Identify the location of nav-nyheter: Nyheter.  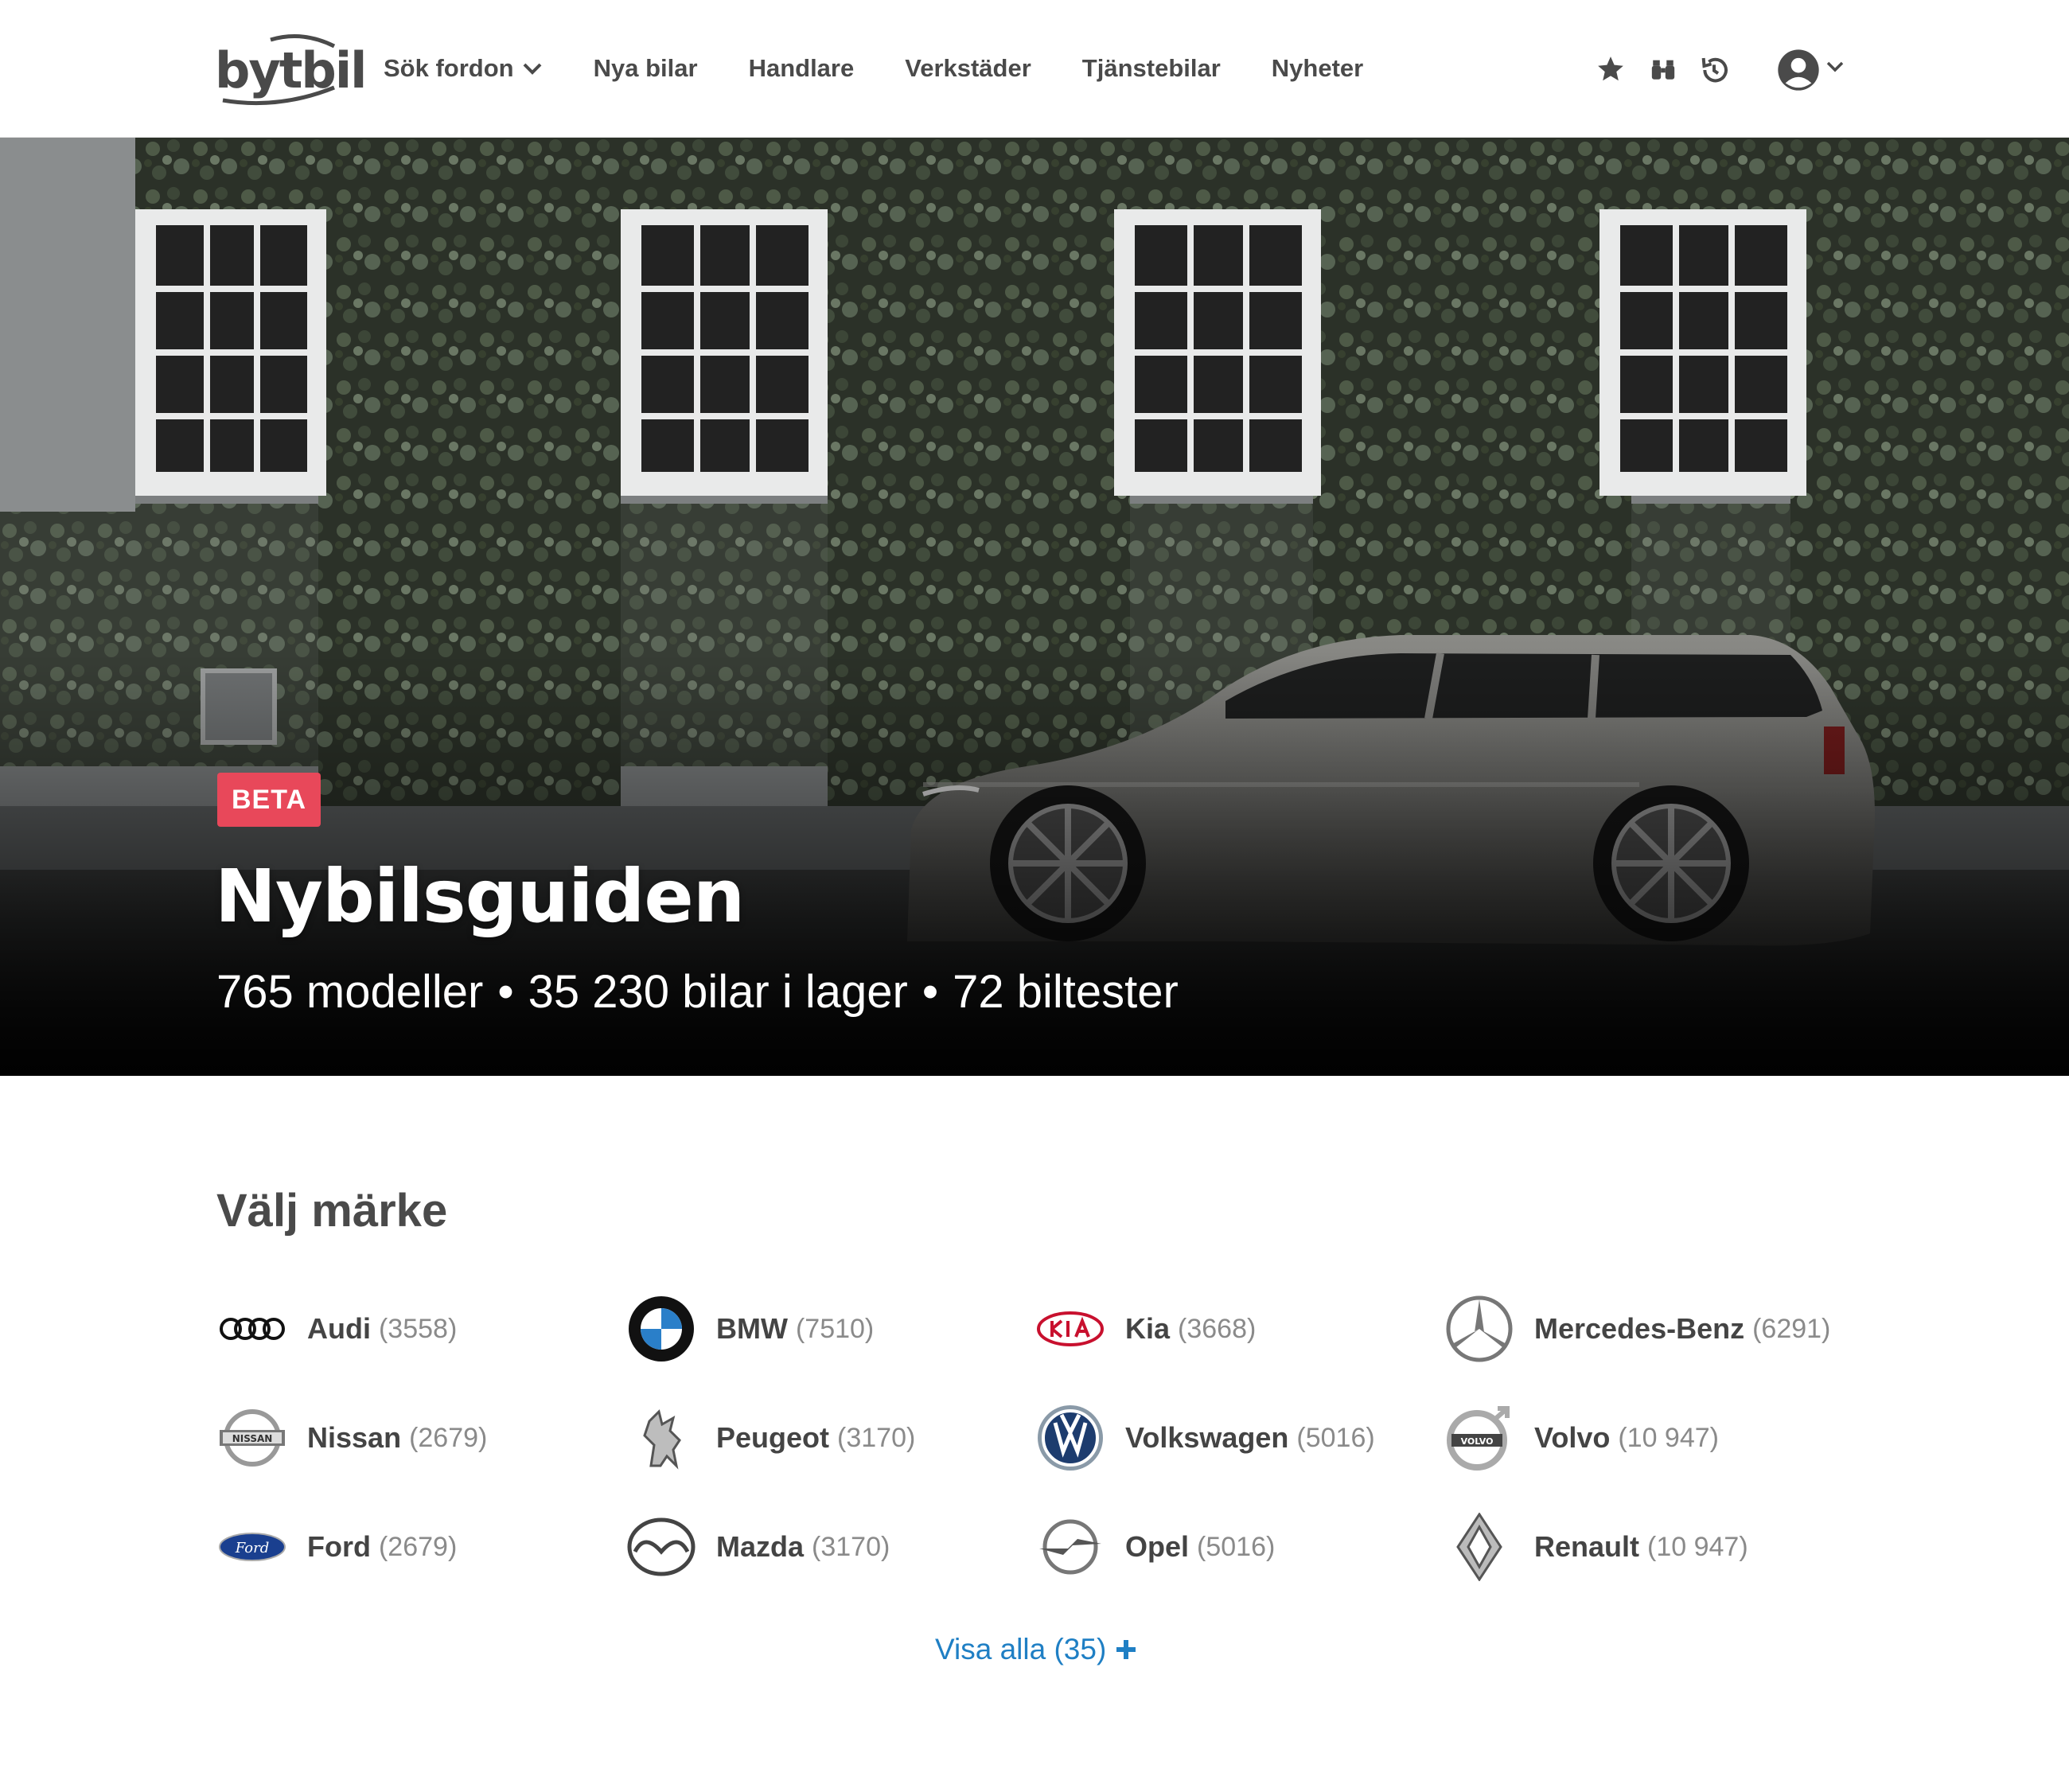
(1317, 68).